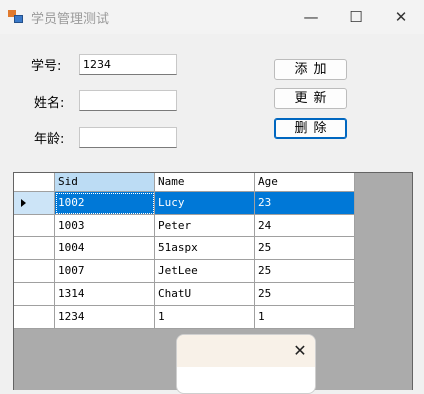 This screenshot has width=424, height=394. I want to click on table-cell-sid: 1004, so click(105, 248).